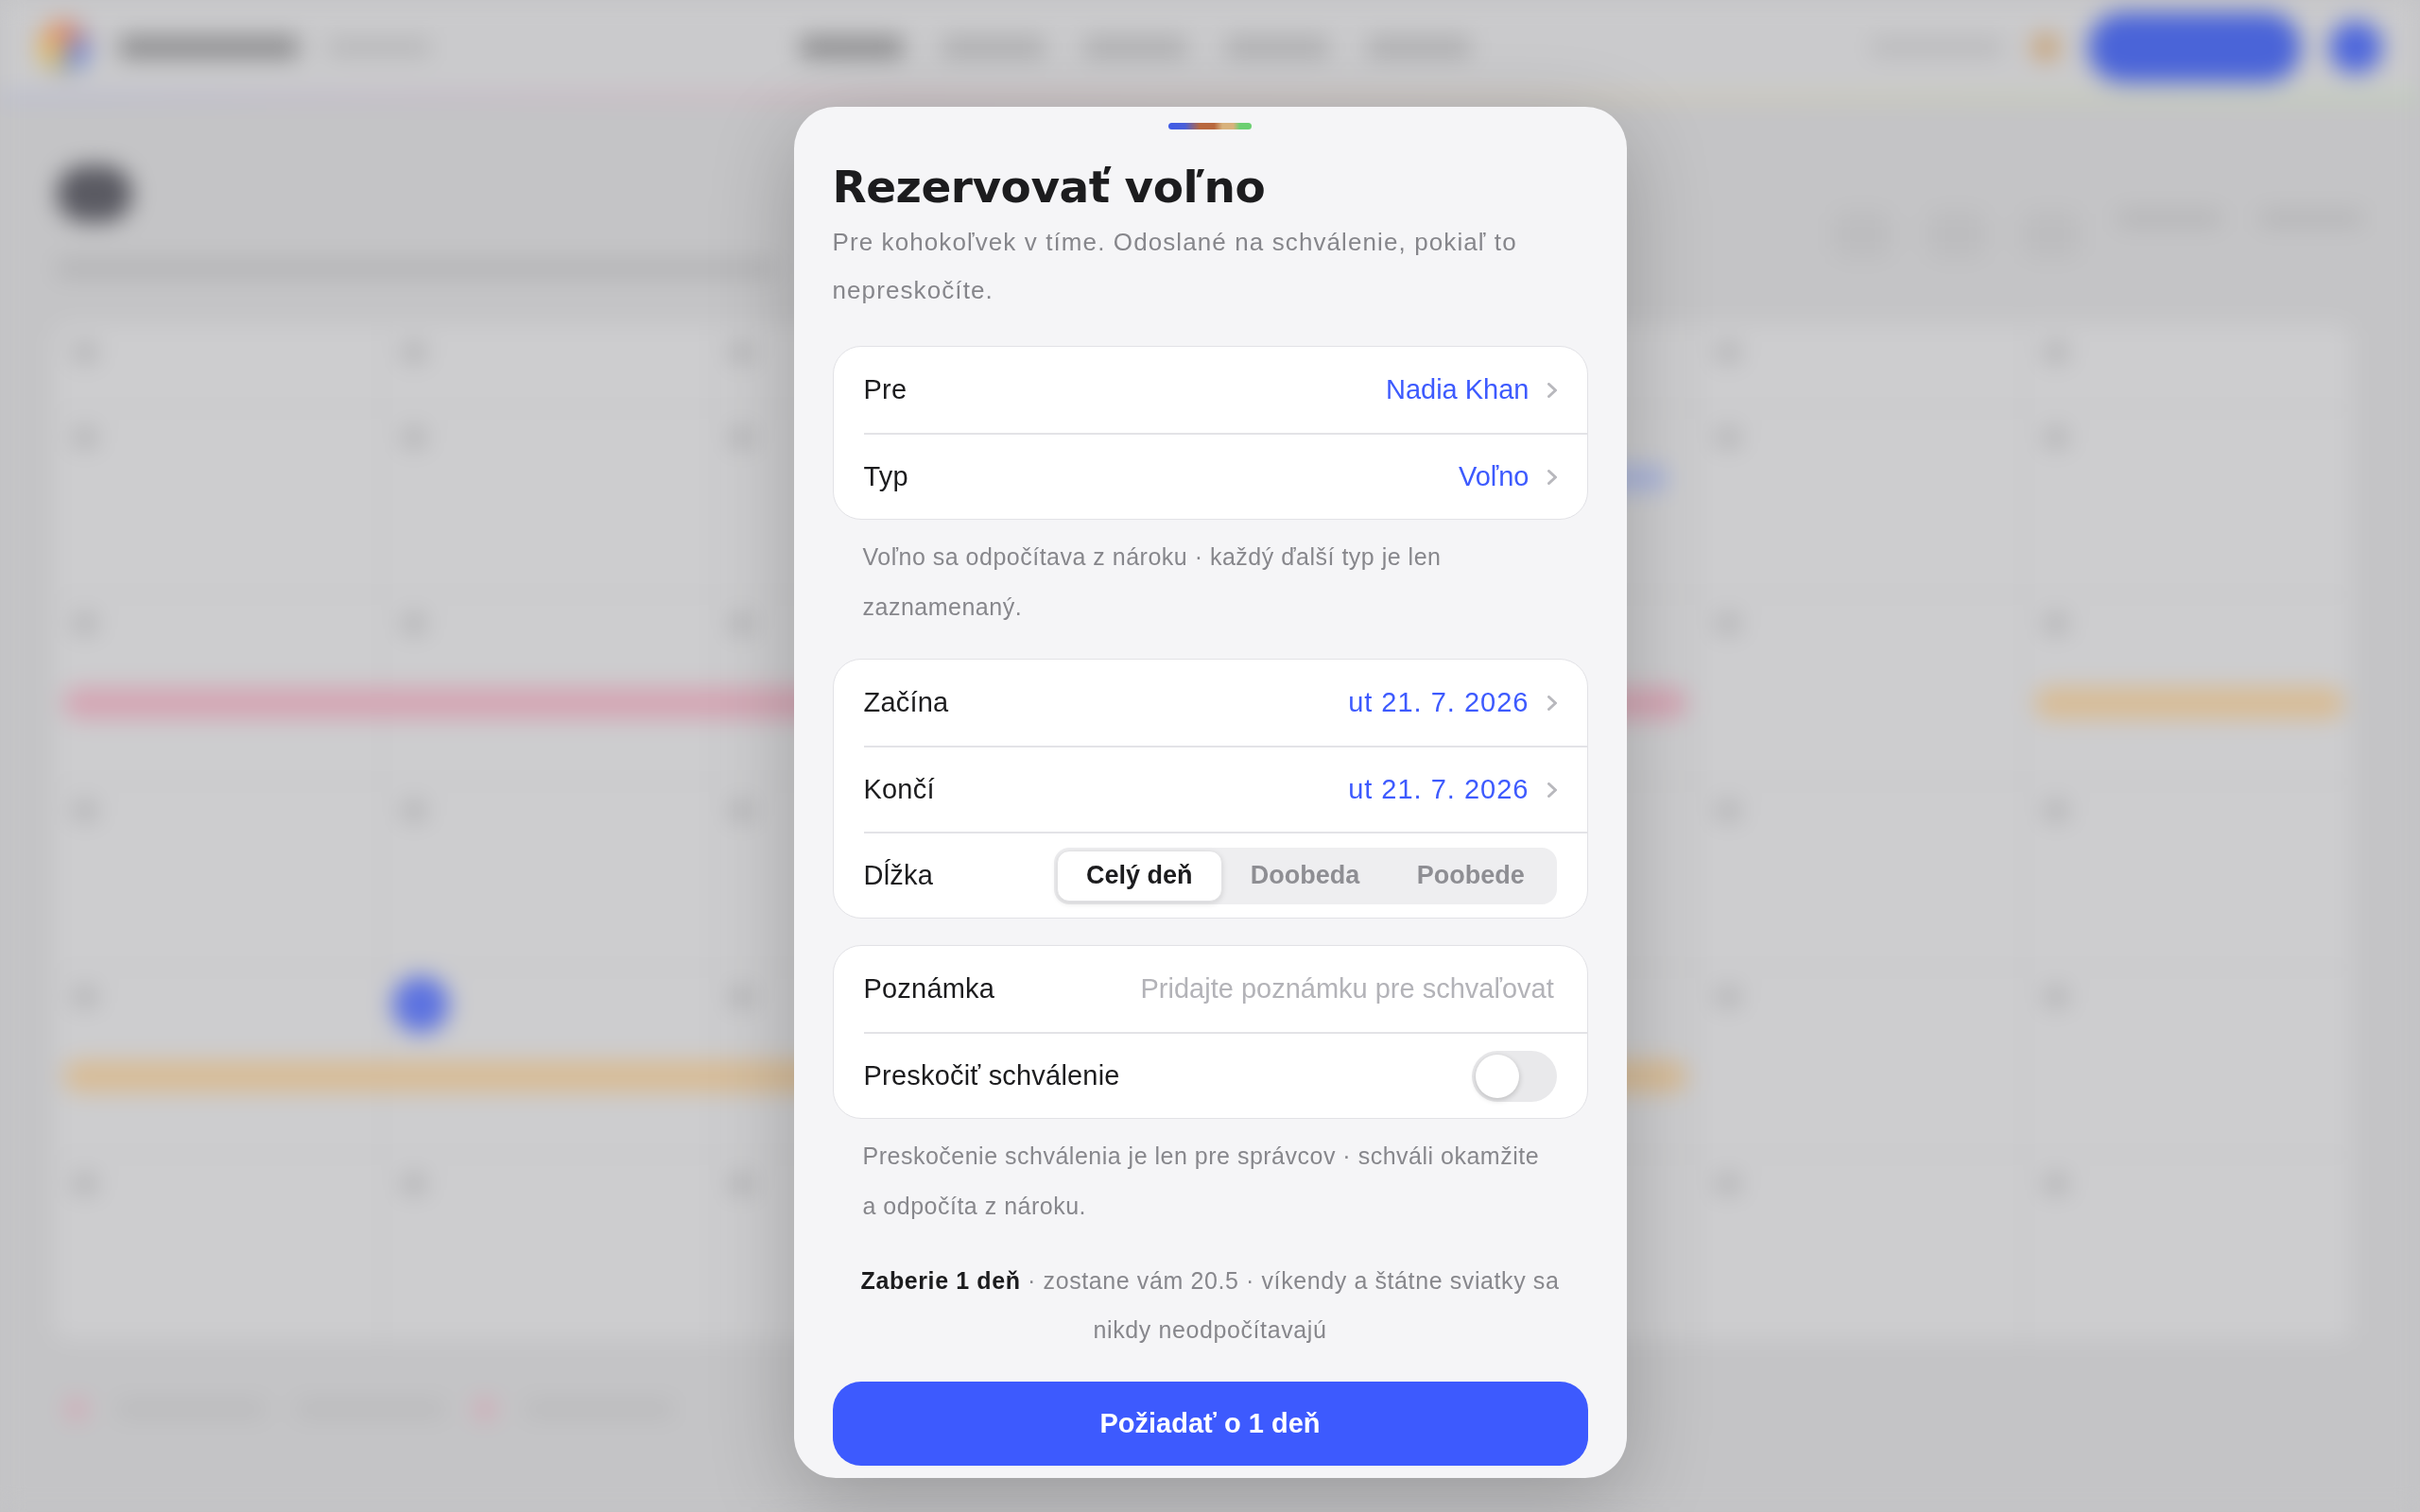  Describe the element at coordinates (1152, 582) in the screenshot. I see `footnote-text: Voľno sa odpočítava z nároku · každý ďalší typ je len zaznamenaný.` at that location.